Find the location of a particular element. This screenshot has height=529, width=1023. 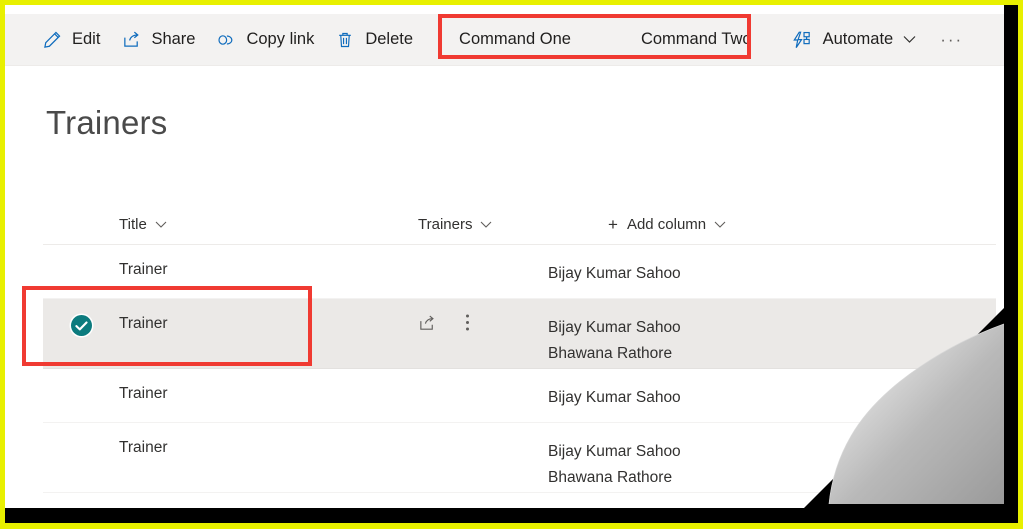

more-commands-button: ··· is located at coordinates (951, 40).